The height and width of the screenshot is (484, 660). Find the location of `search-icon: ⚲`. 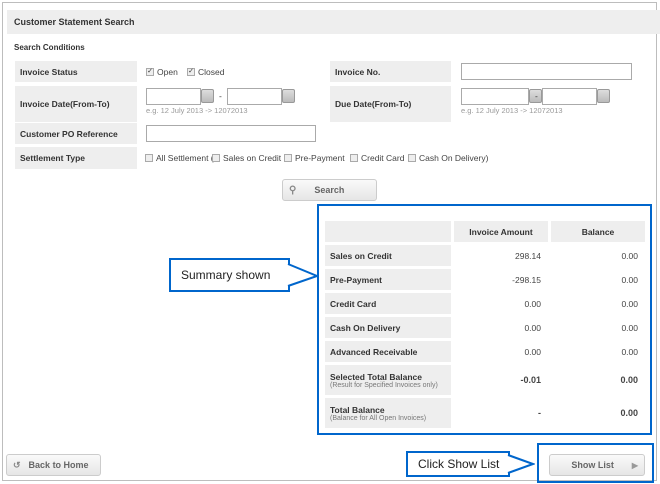

search-icon: ⚲ is located at coordinates (293, 190).